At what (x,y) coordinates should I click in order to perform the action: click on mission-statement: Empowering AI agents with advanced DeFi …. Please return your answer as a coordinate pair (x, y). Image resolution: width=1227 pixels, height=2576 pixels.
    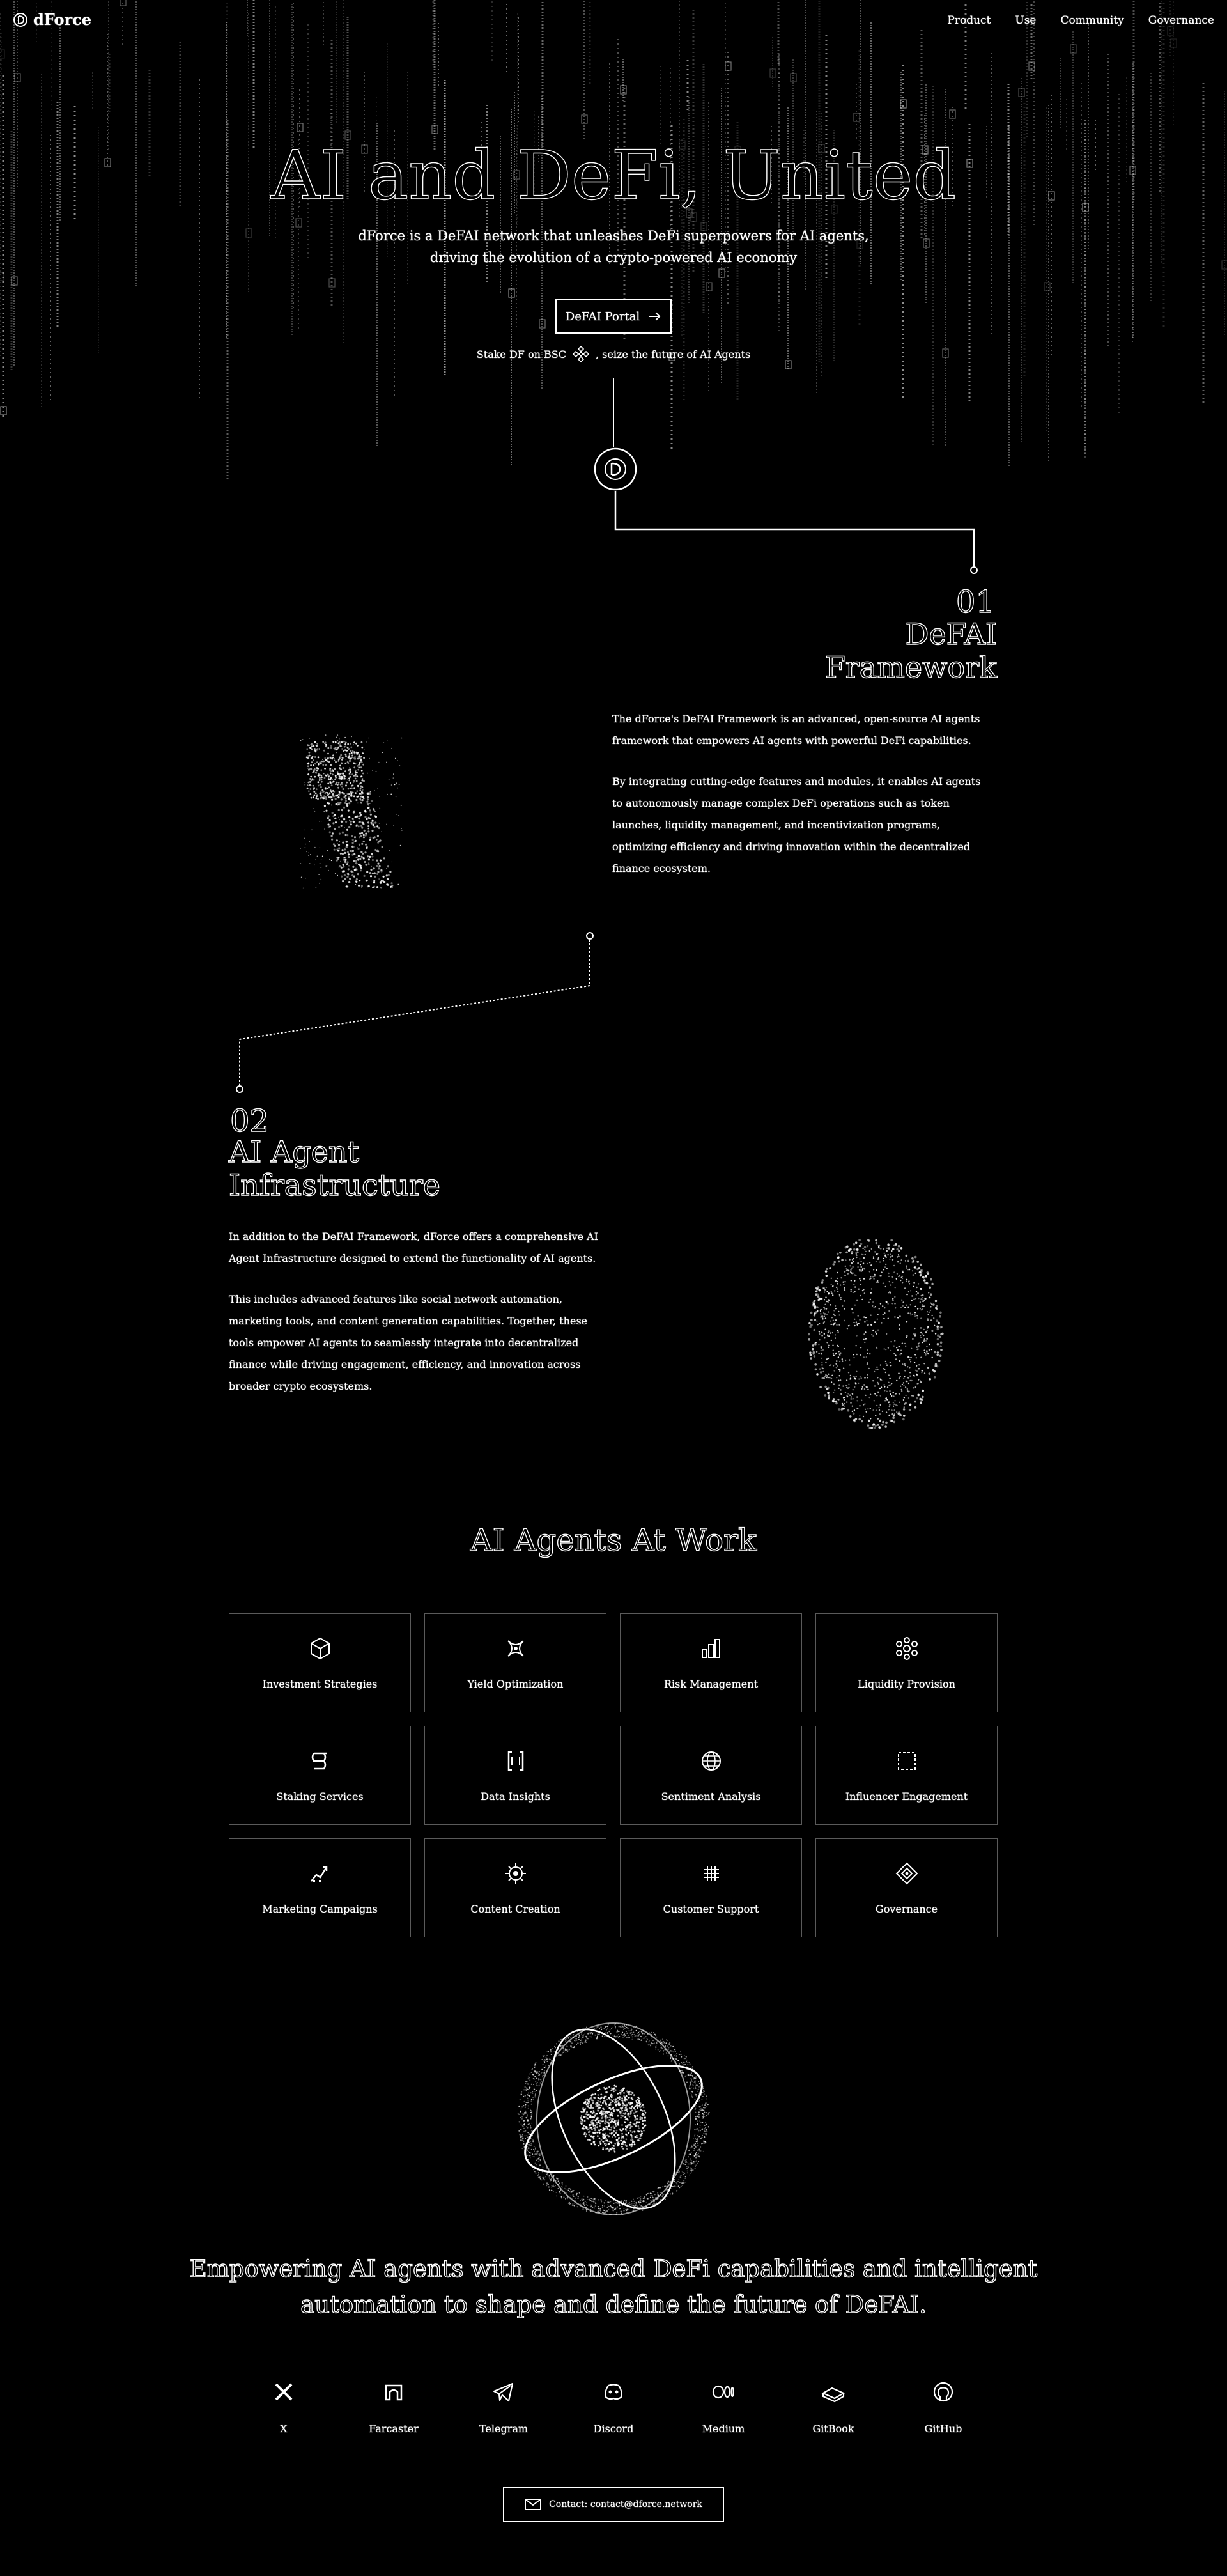
    Looking at the image, I should click on (613, 2287).